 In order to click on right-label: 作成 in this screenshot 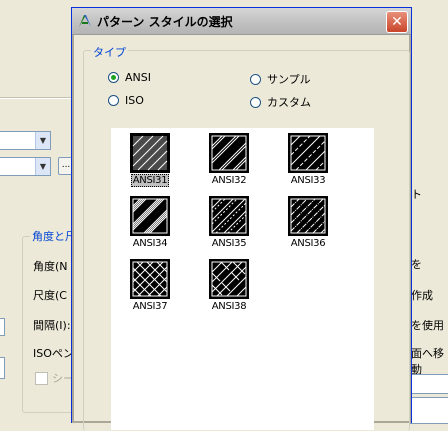, I will do `click(422, 295)`.